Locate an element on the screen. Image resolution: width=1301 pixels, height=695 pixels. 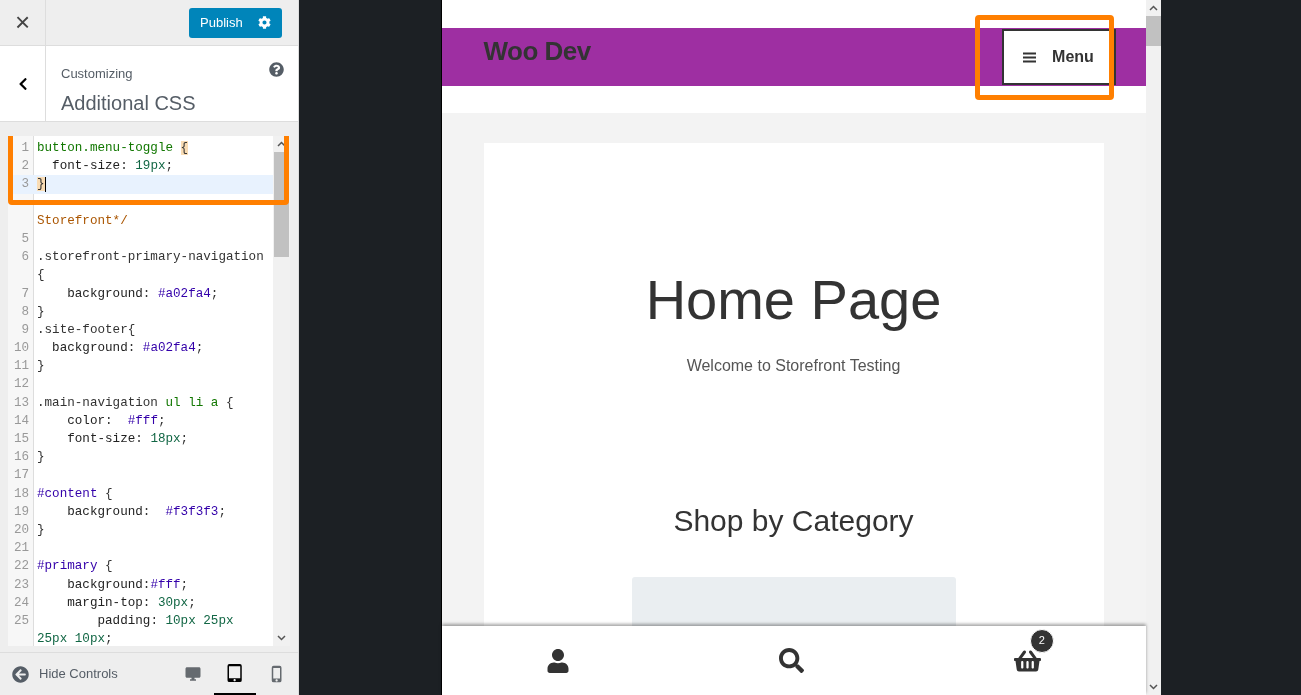
search-icon is located at coordinates (792, 660).